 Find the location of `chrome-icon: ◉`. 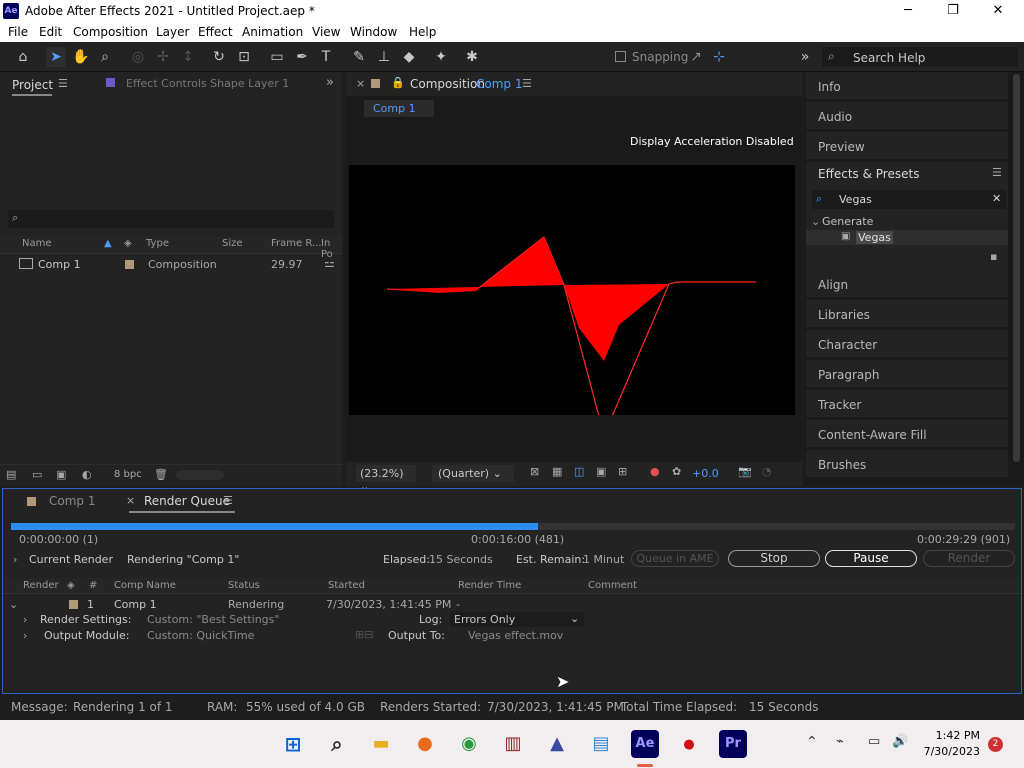

chrome-icon: ◉ is located at coordinates (469, 744).